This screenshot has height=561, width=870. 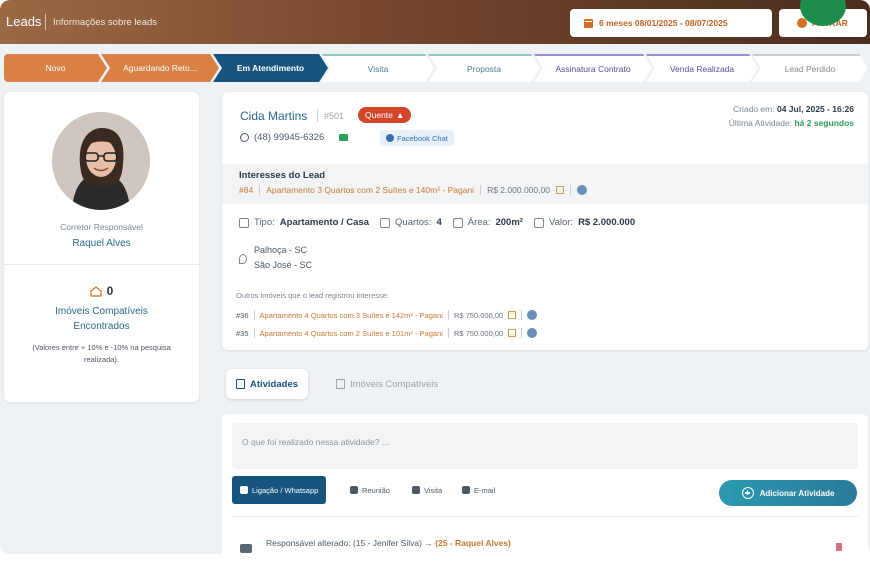 What do you see at coordinates (588, 23) in the screenshot?
I see `calendar-icon` at bounding box center [588, 23].